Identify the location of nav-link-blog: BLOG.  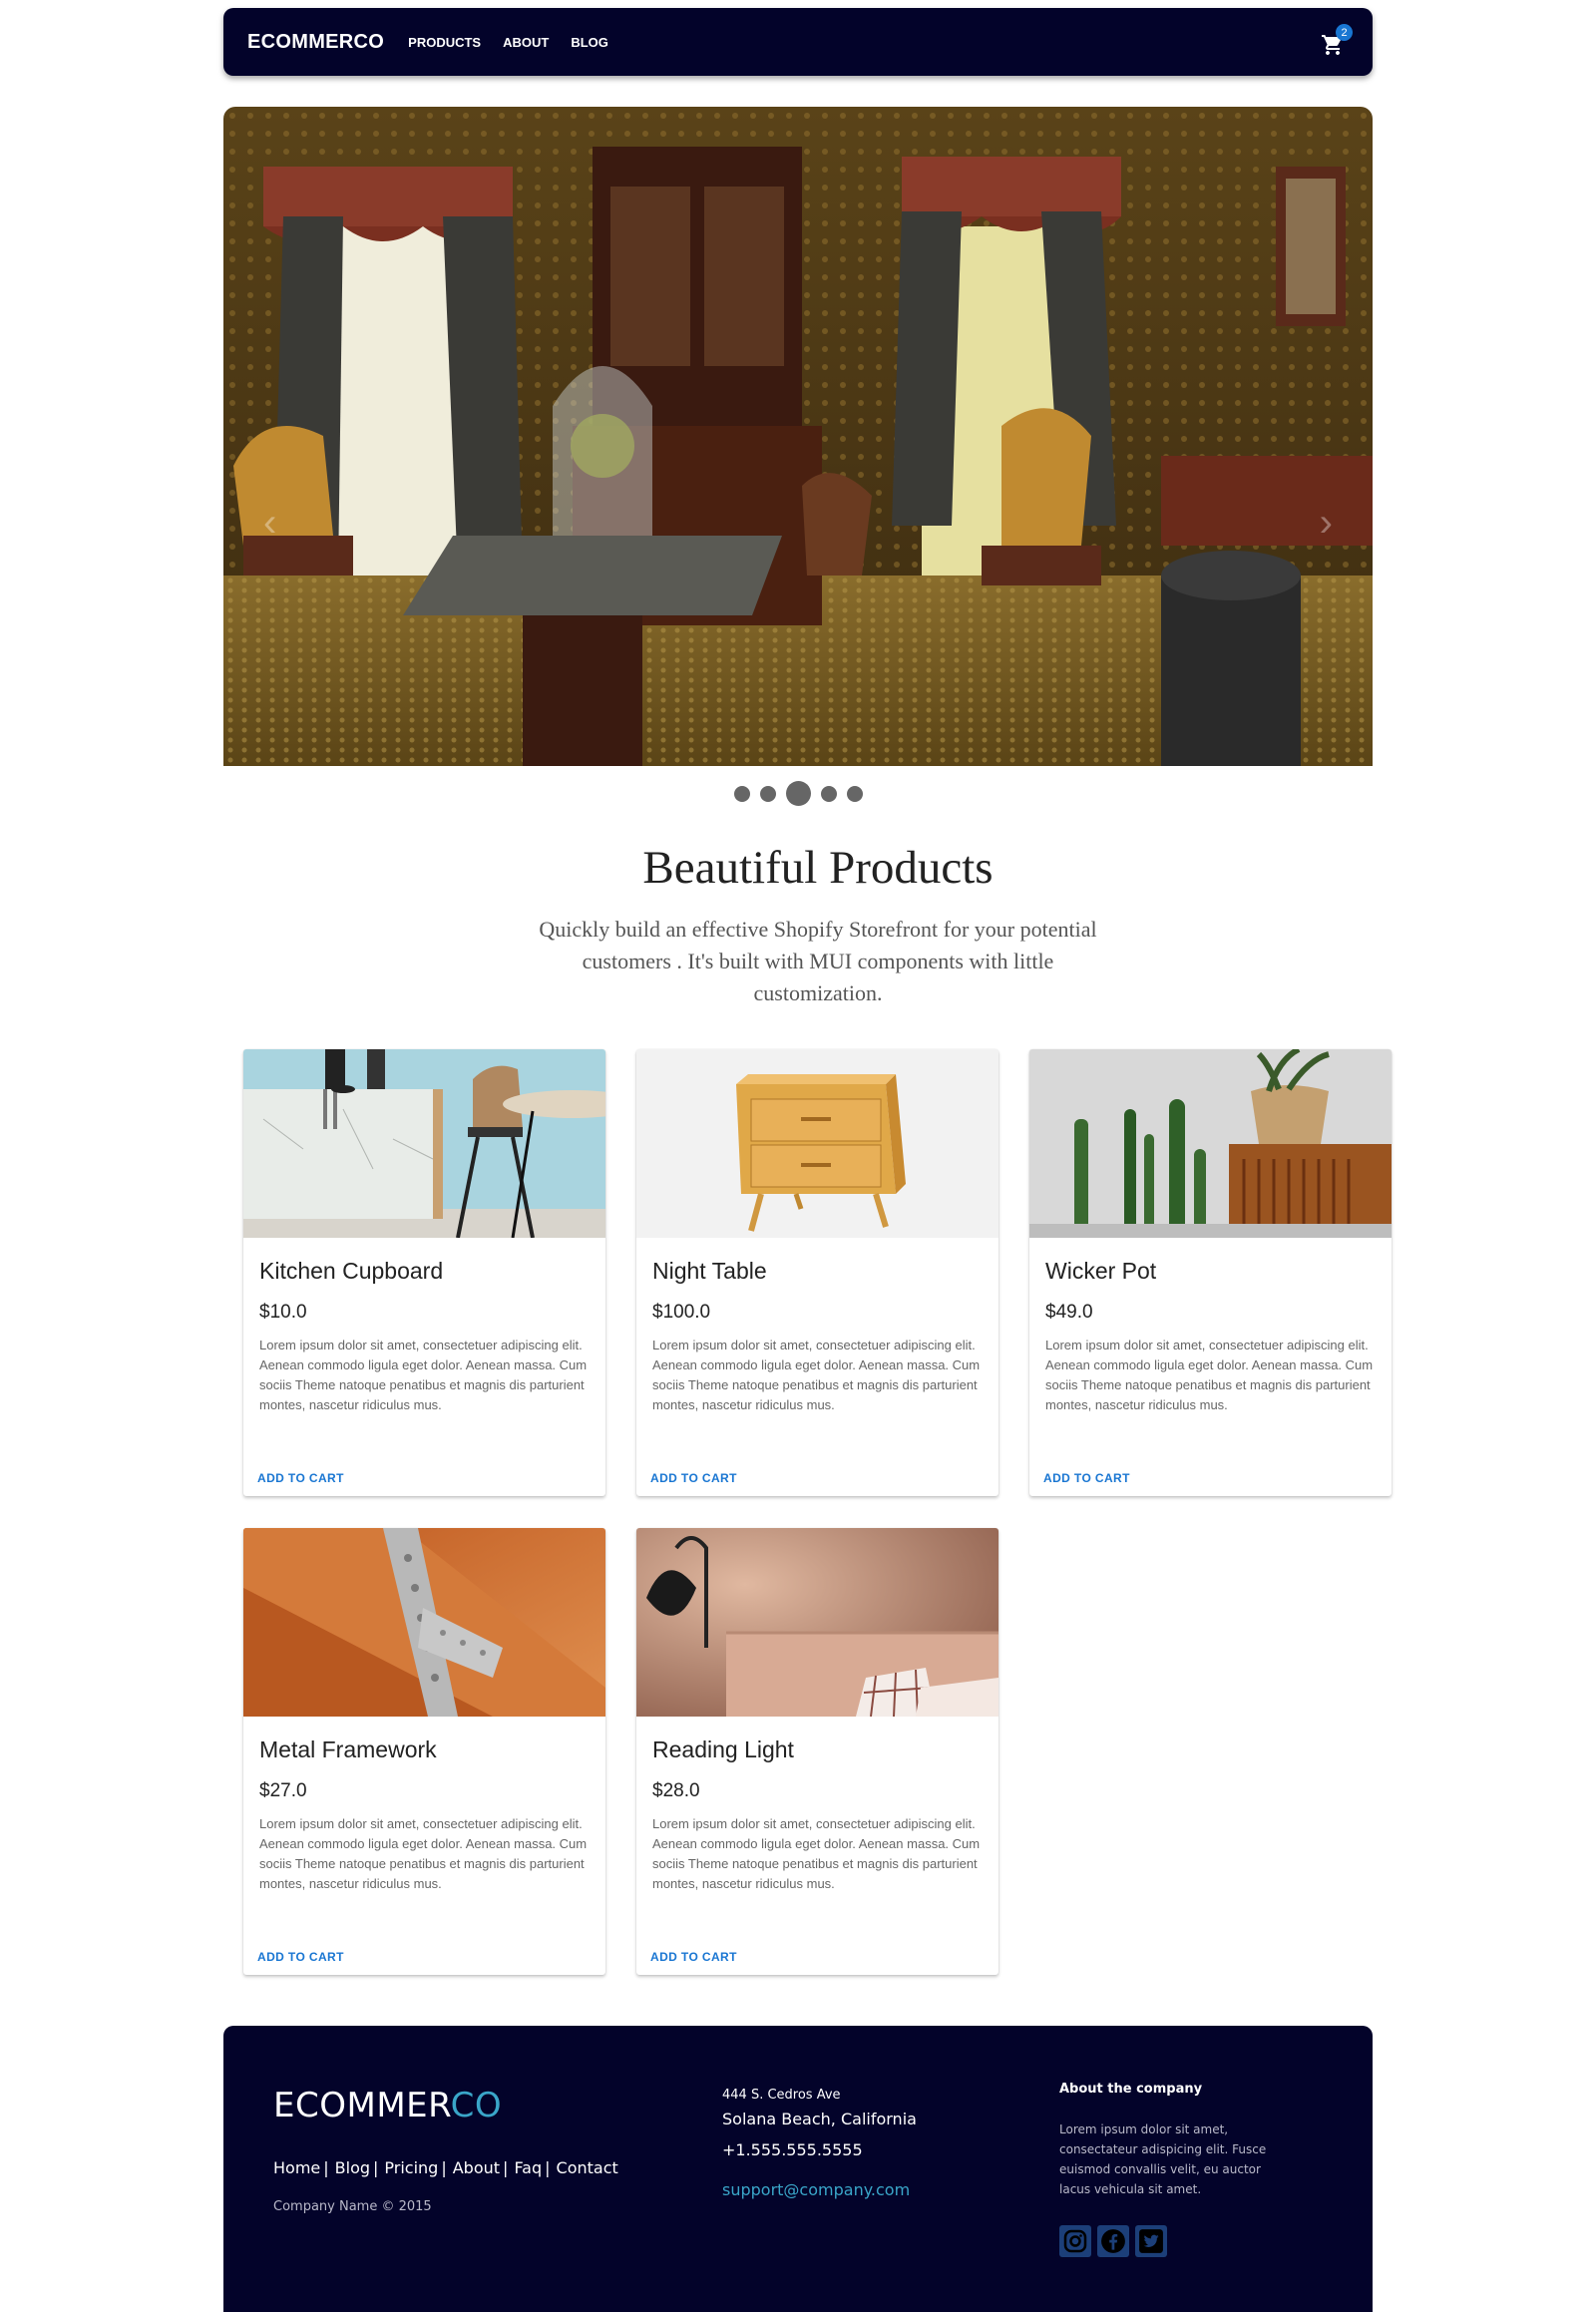
(589, 43).